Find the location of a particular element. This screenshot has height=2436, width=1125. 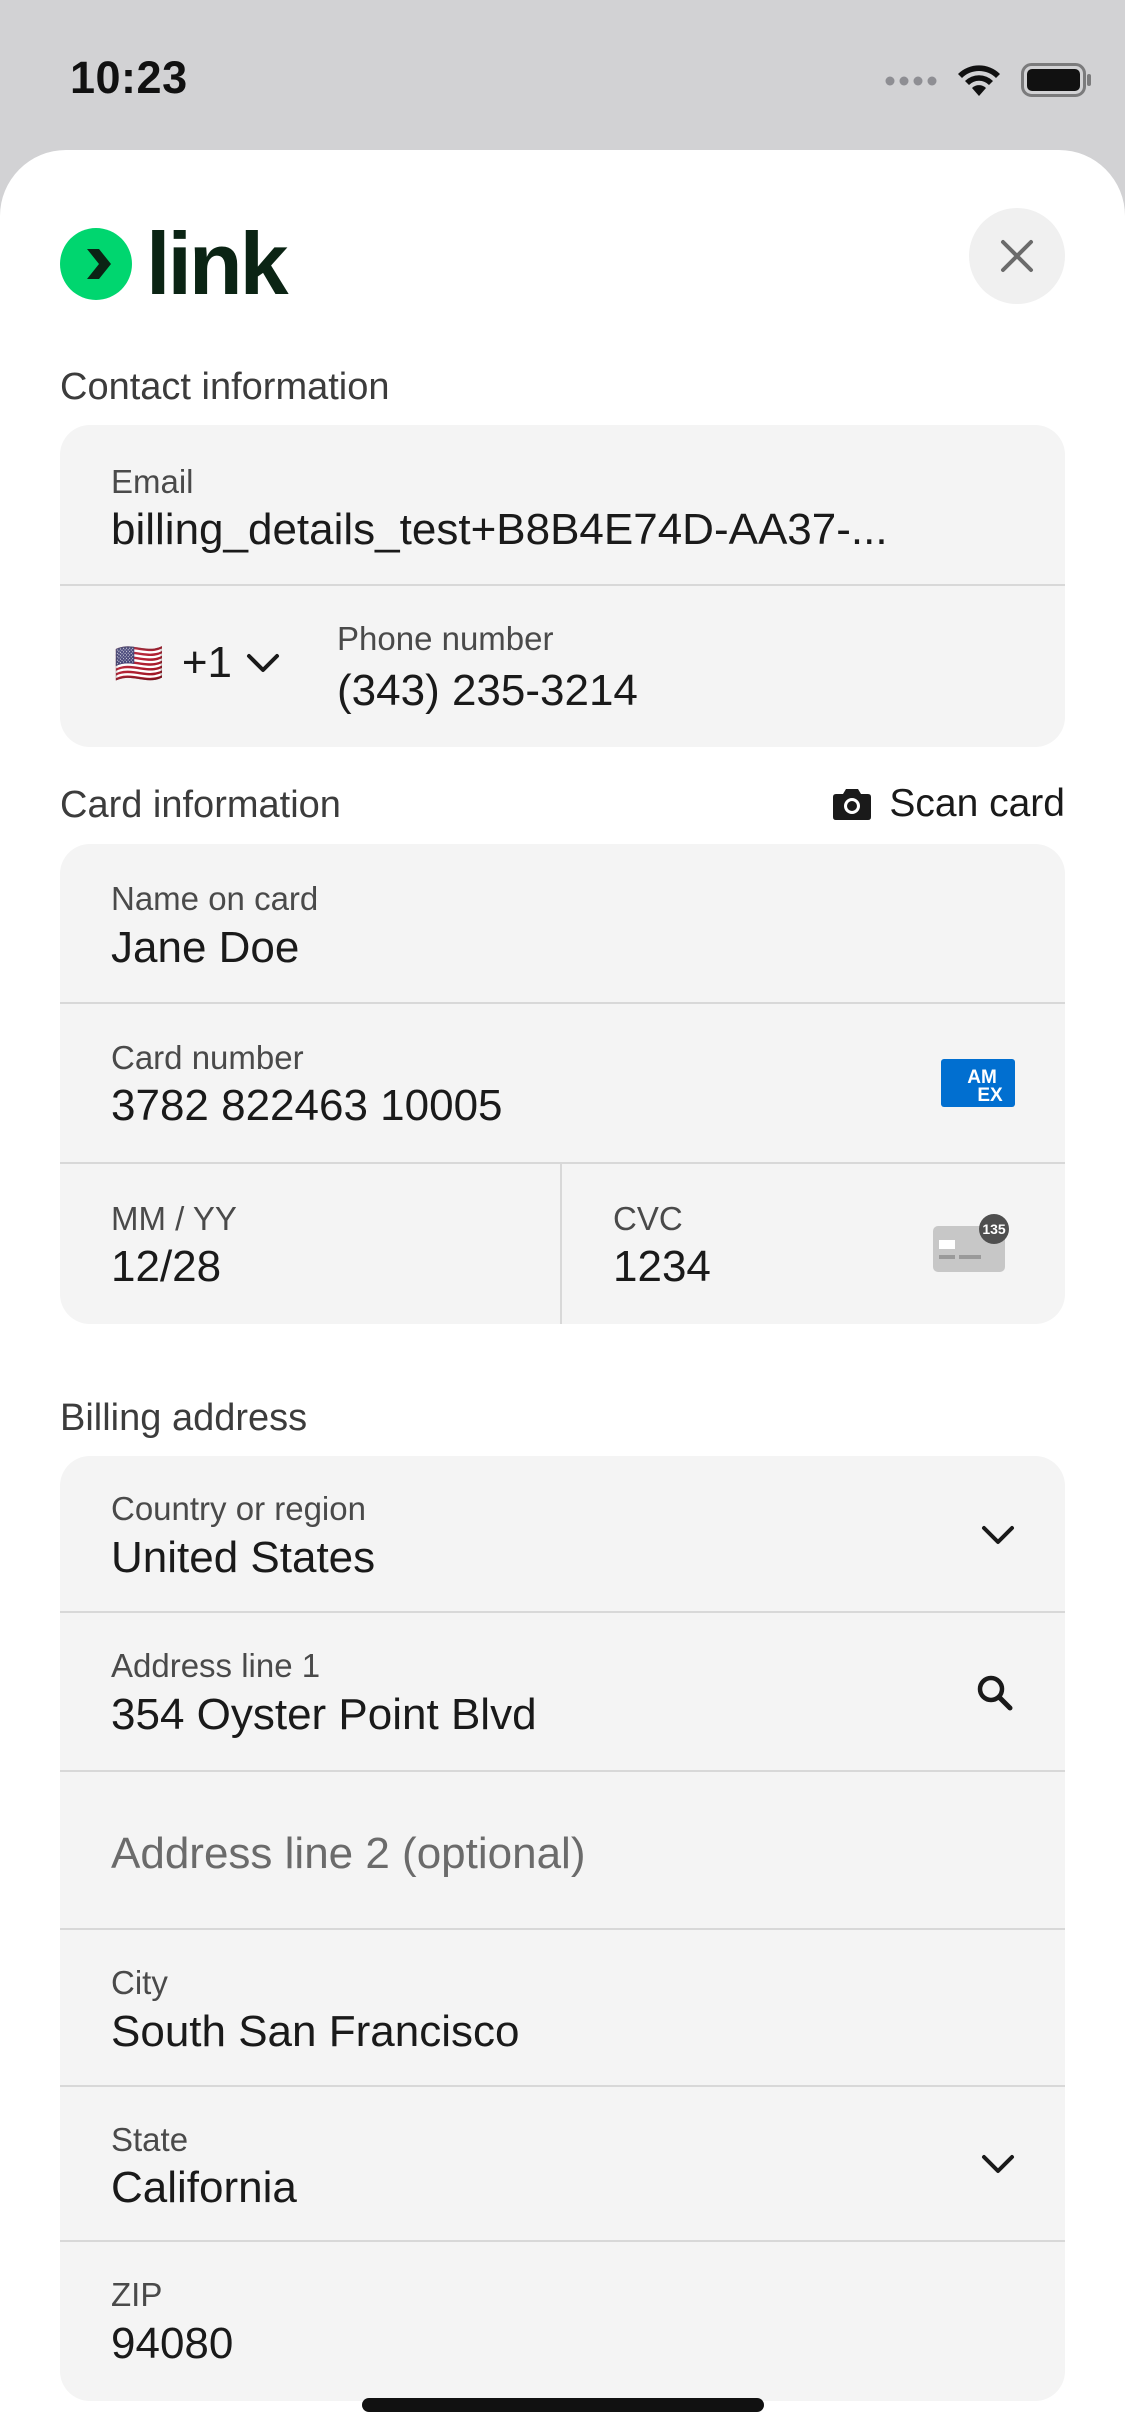

amex-icon: AM EX is located at coordinates (978, 1085).